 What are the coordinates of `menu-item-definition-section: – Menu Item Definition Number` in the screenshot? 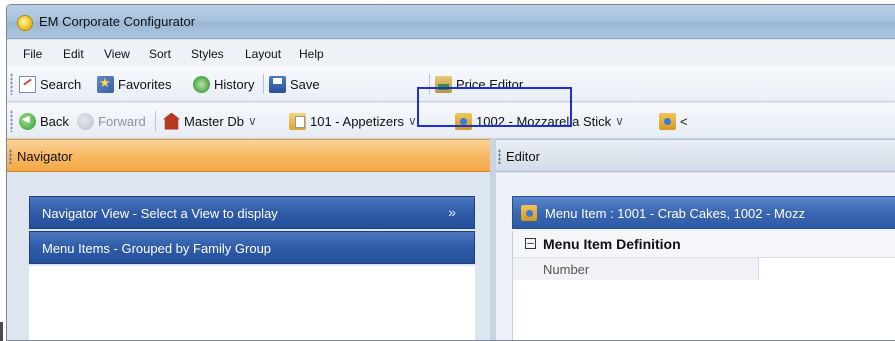 It's located at (703, 285).